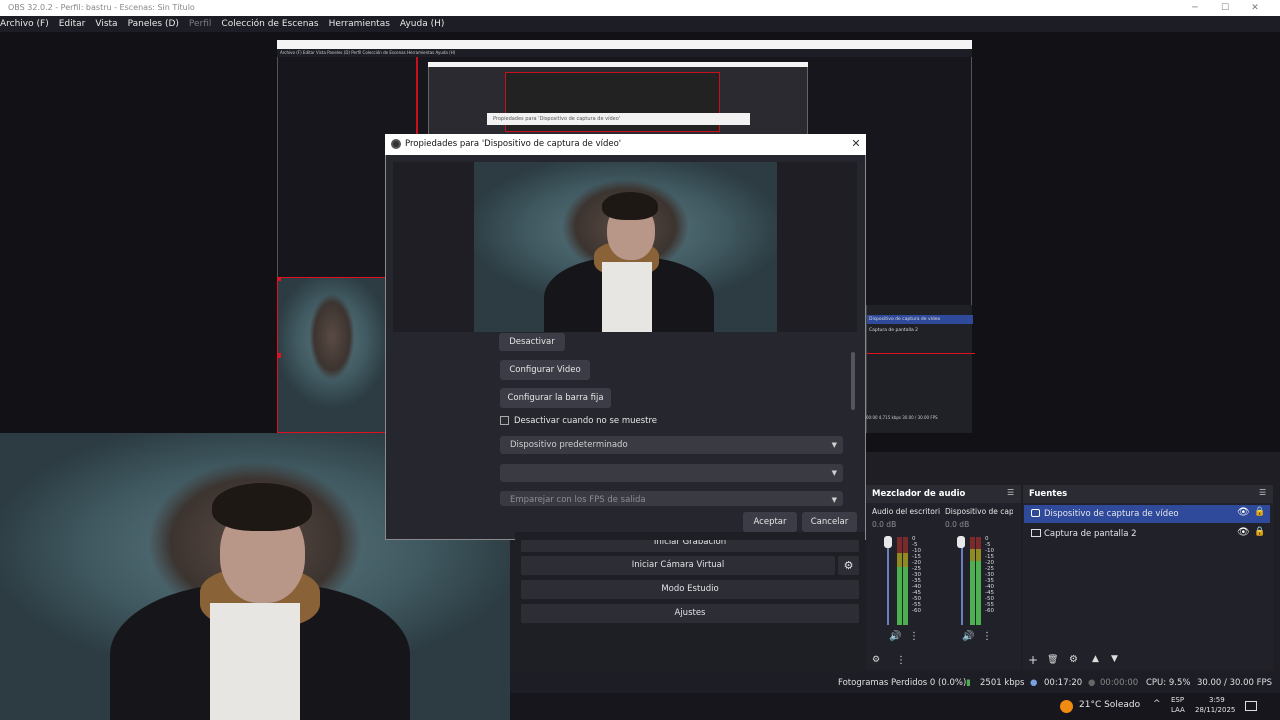  Describe the element at coordinates (545, 370) in the screenshot. I see `configure-video-button: Configurar Video` at that location.